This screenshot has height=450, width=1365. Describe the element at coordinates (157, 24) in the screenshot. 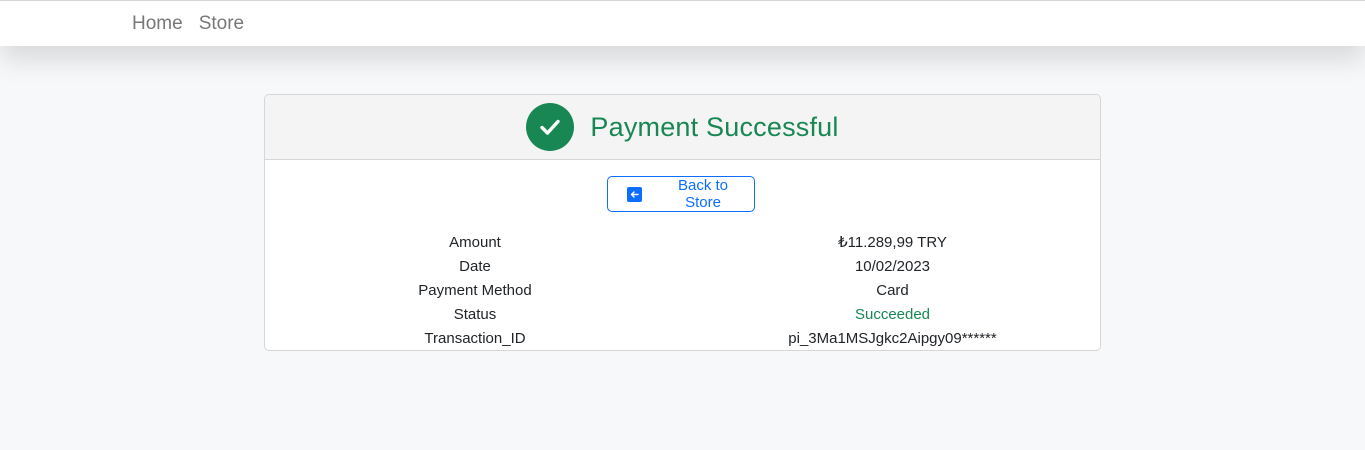

I see `nav-link-home: Home` at that location.